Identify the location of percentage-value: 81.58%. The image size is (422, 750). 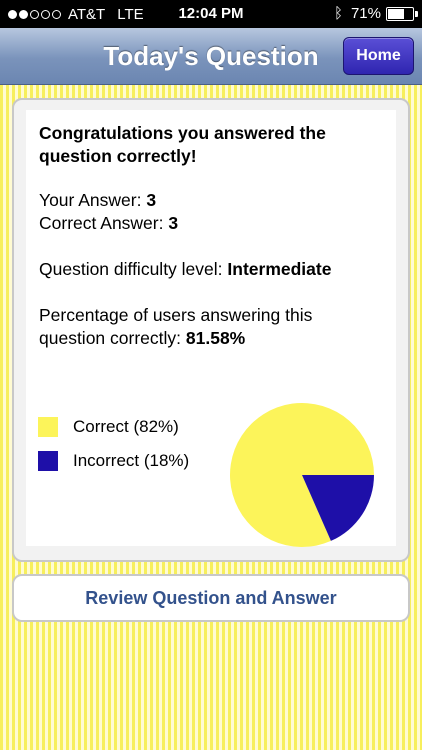
(215, 338).